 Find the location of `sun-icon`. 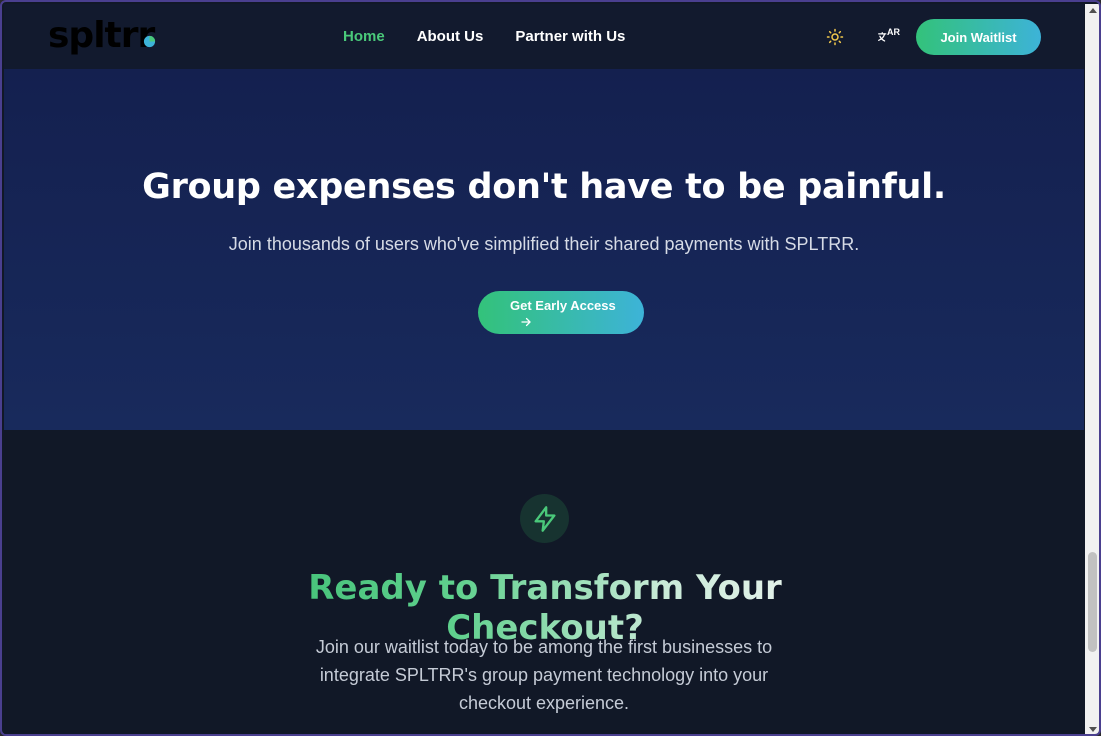

sun-icon is located at coordinates (835, 37).